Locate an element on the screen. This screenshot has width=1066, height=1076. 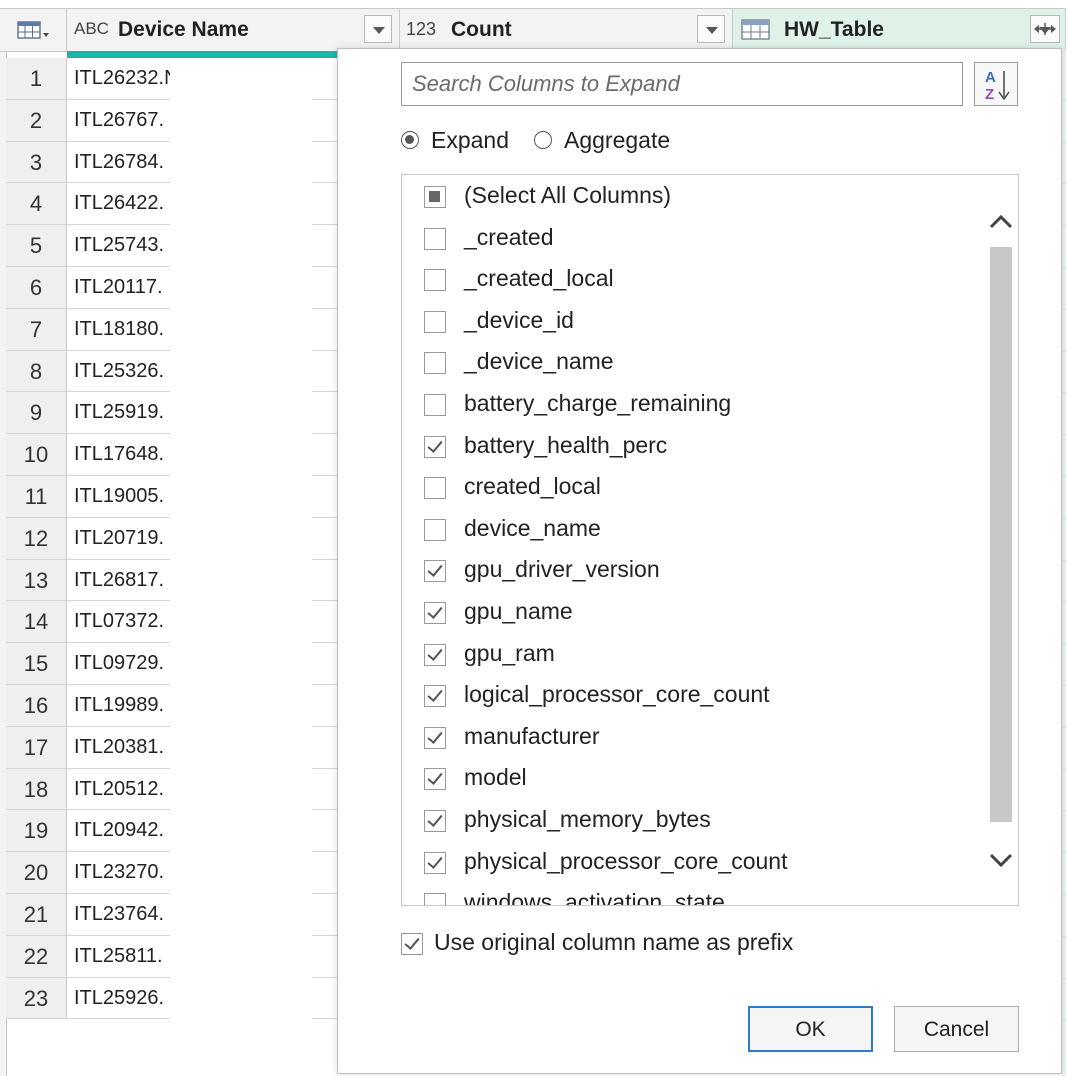
row-number: 7 is located at coordinates (36, 329).